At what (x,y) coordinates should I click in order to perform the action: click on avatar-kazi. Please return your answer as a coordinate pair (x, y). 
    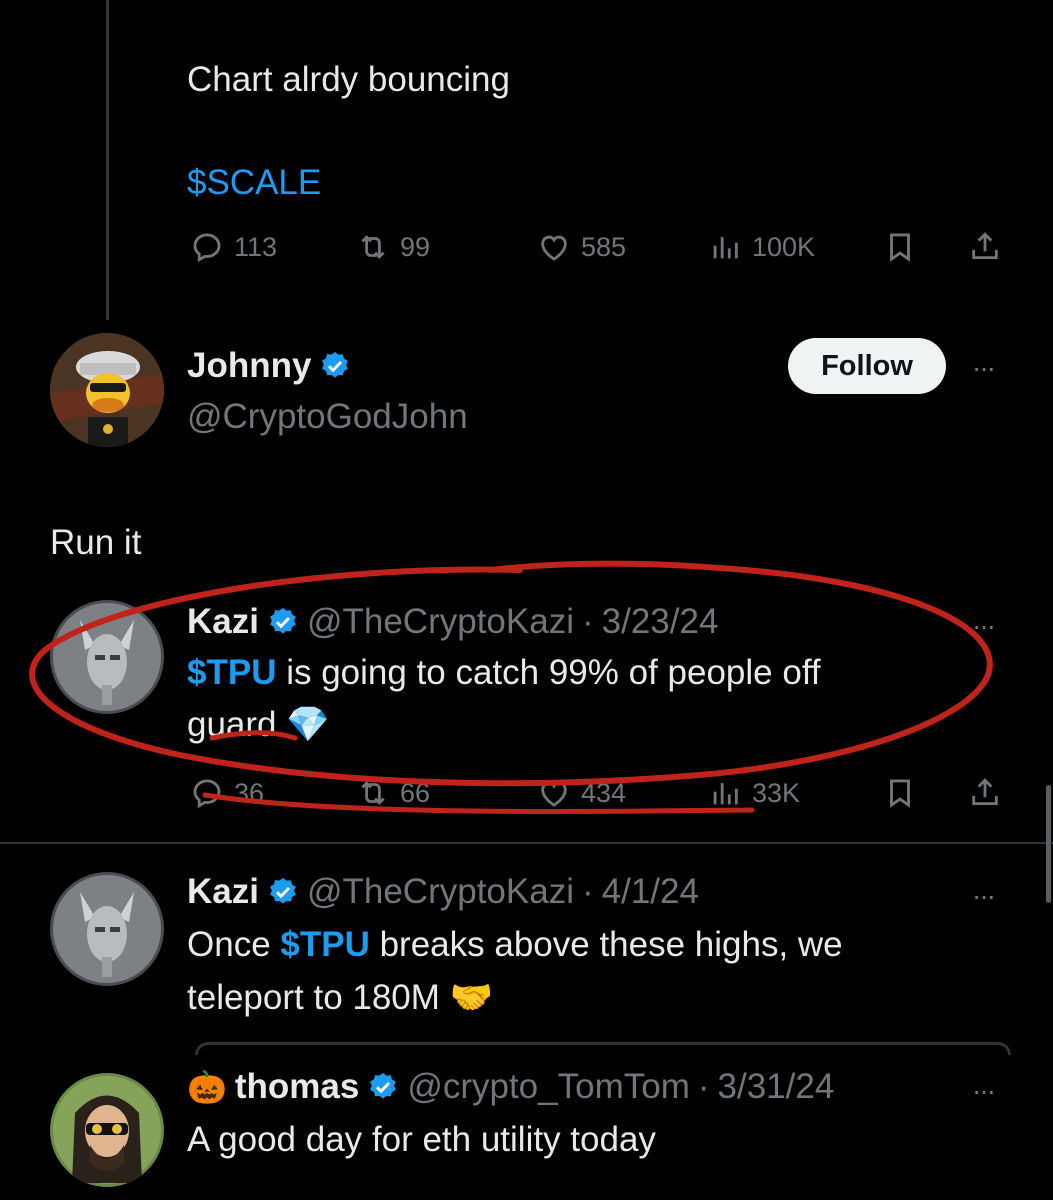
    Looking at the image, I should click on (107, 929).